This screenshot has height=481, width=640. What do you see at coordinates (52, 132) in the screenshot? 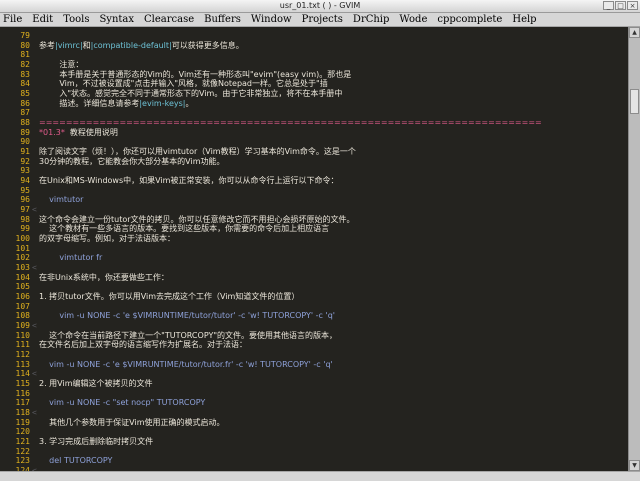
I see `text-segment: *01.3*` at bounding box center [52, 132].